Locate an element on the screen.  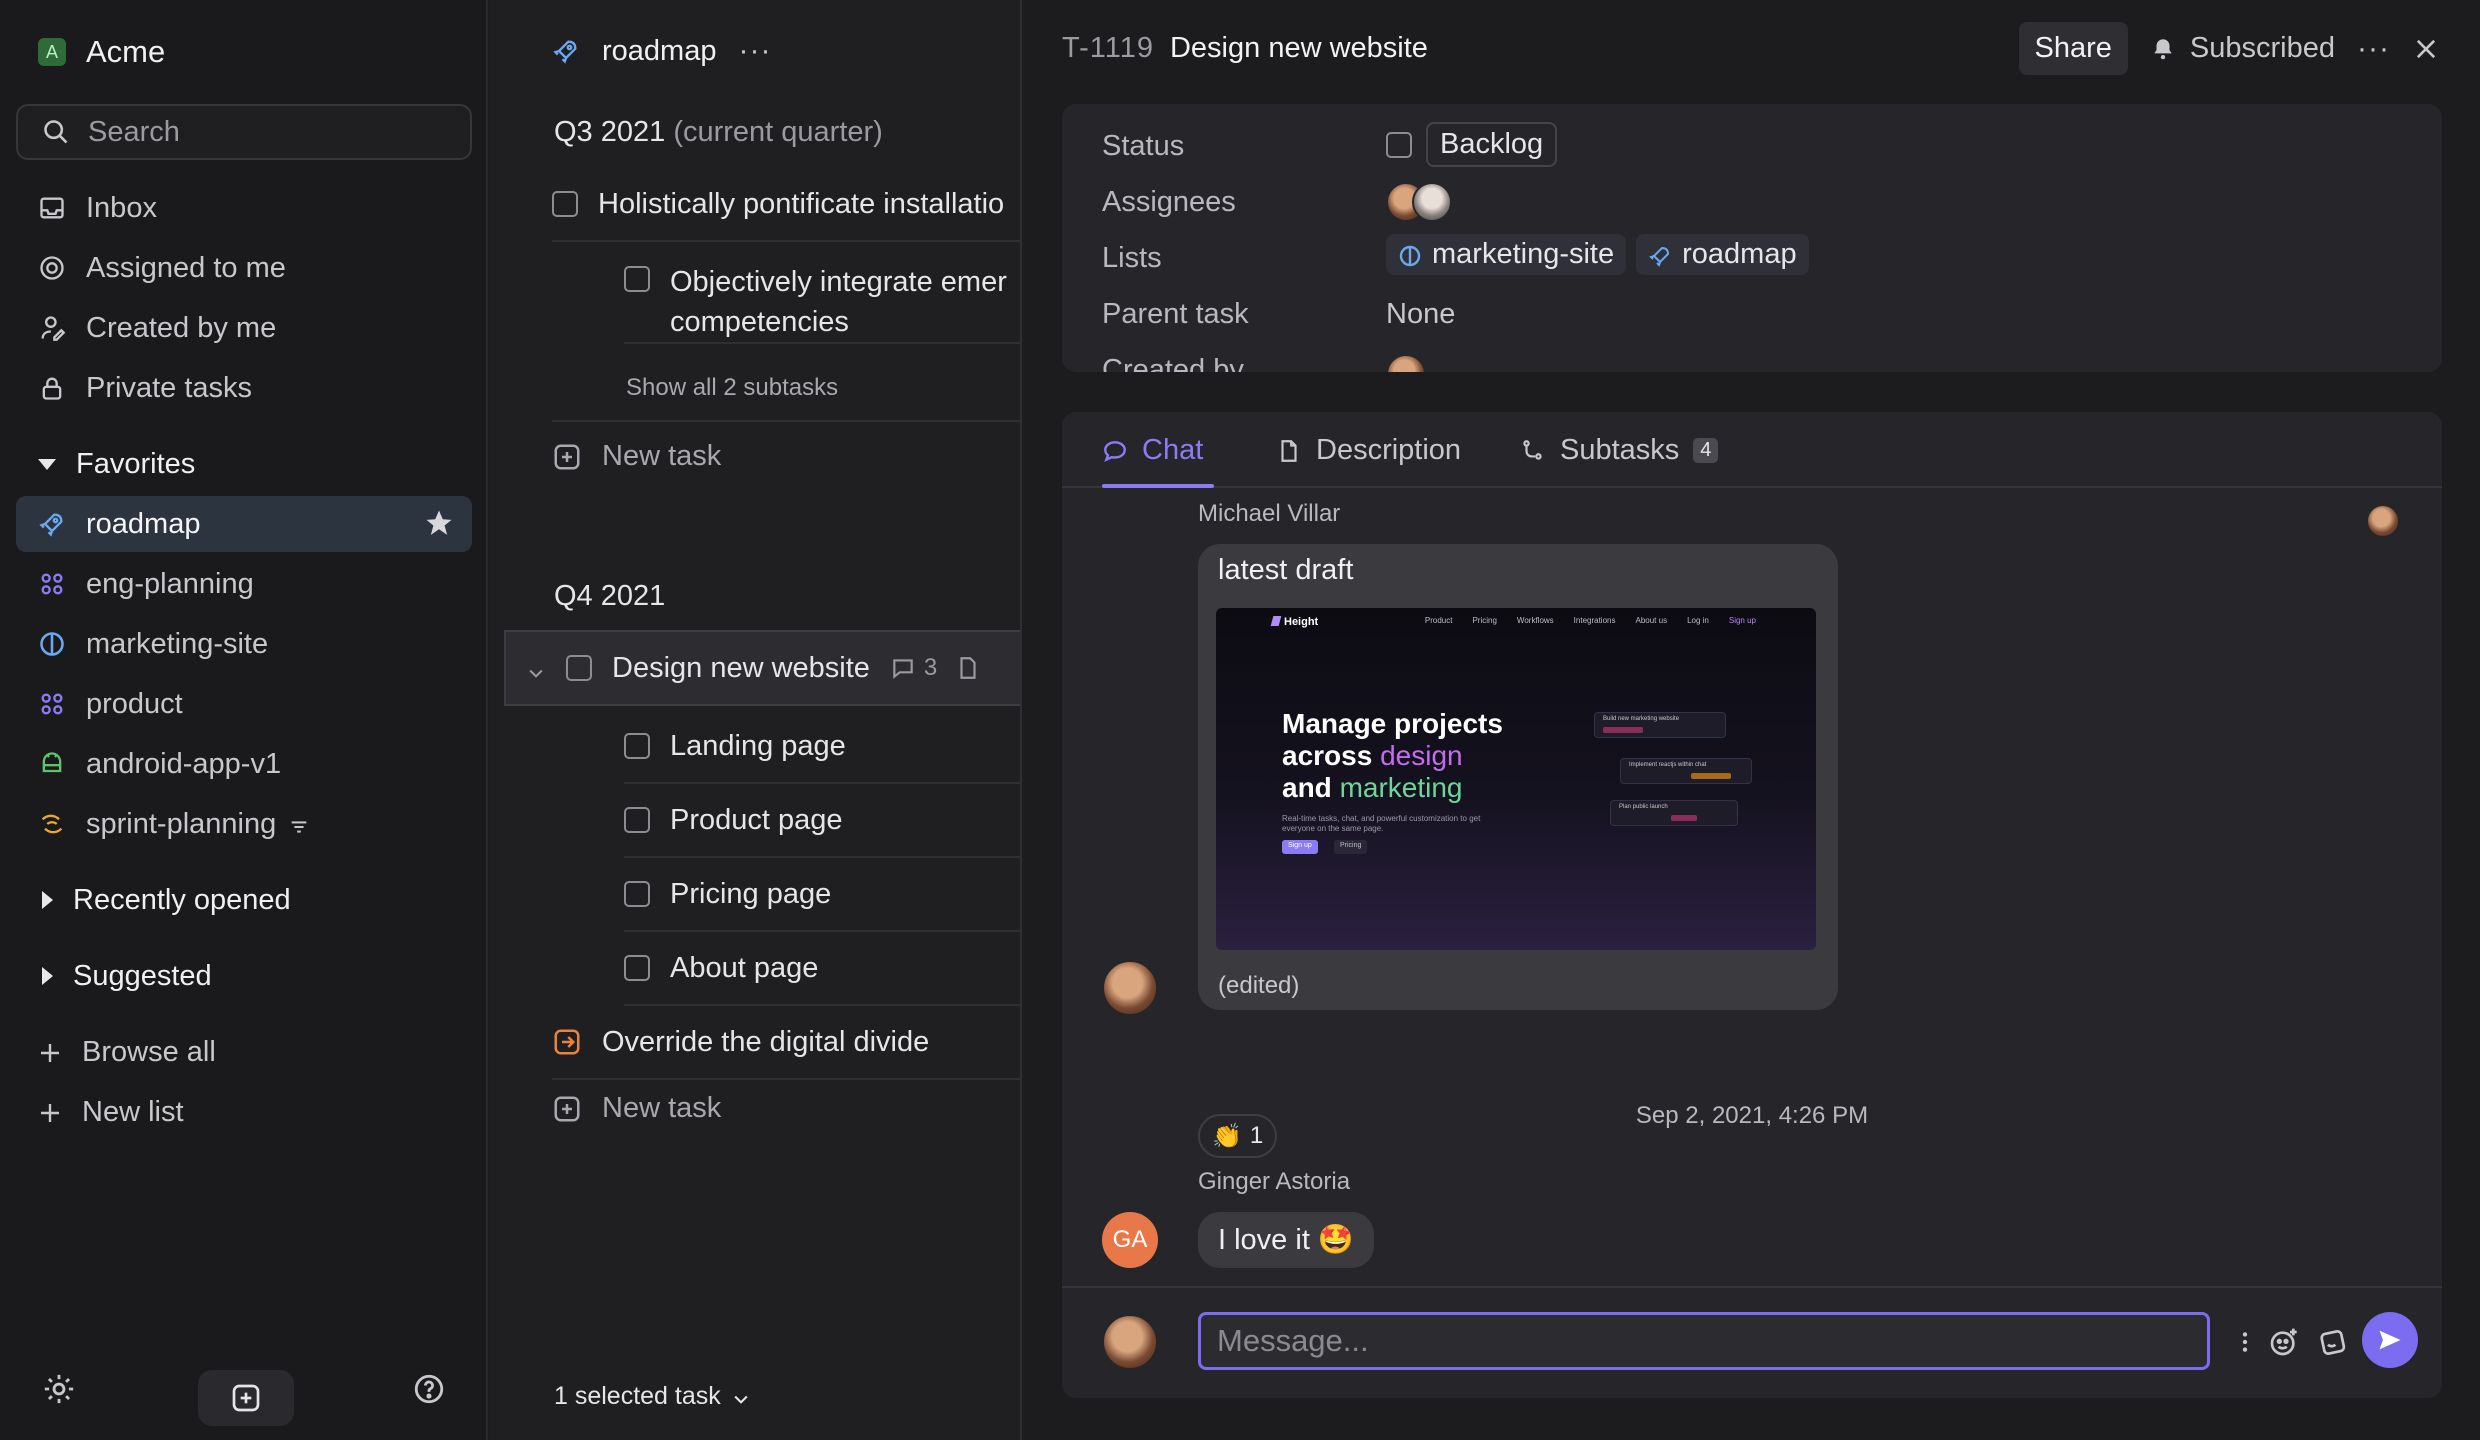
gear-icon is located at coordinates (59, 1389).